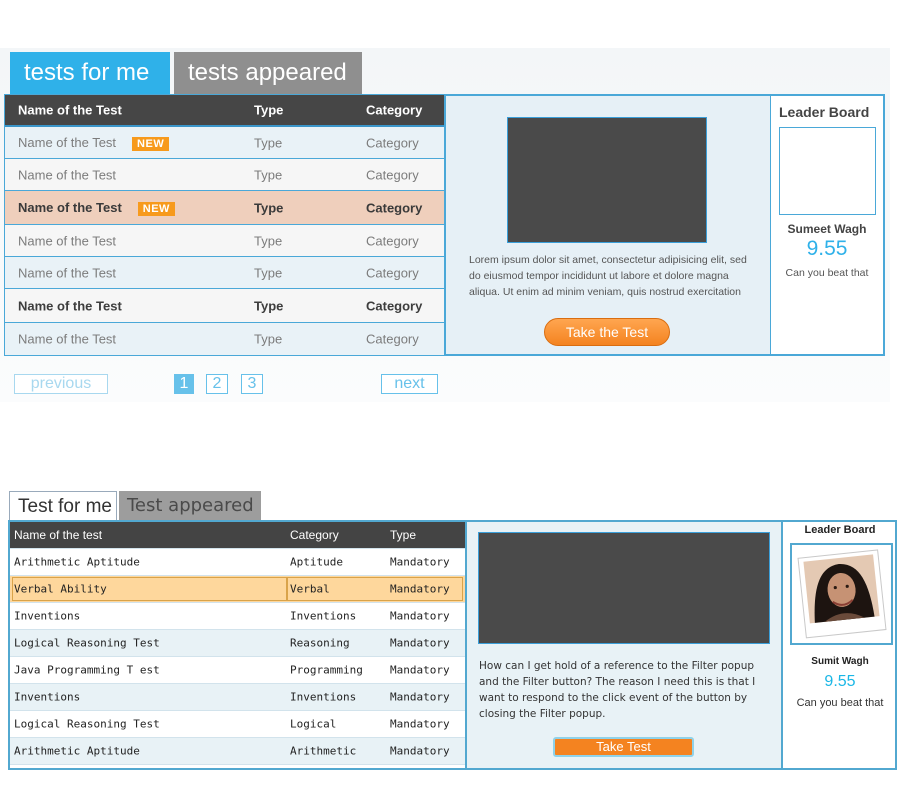  Describe the element at coordinates (217, 384) in the screenshot. I see `page-2-button: 2` at that location.